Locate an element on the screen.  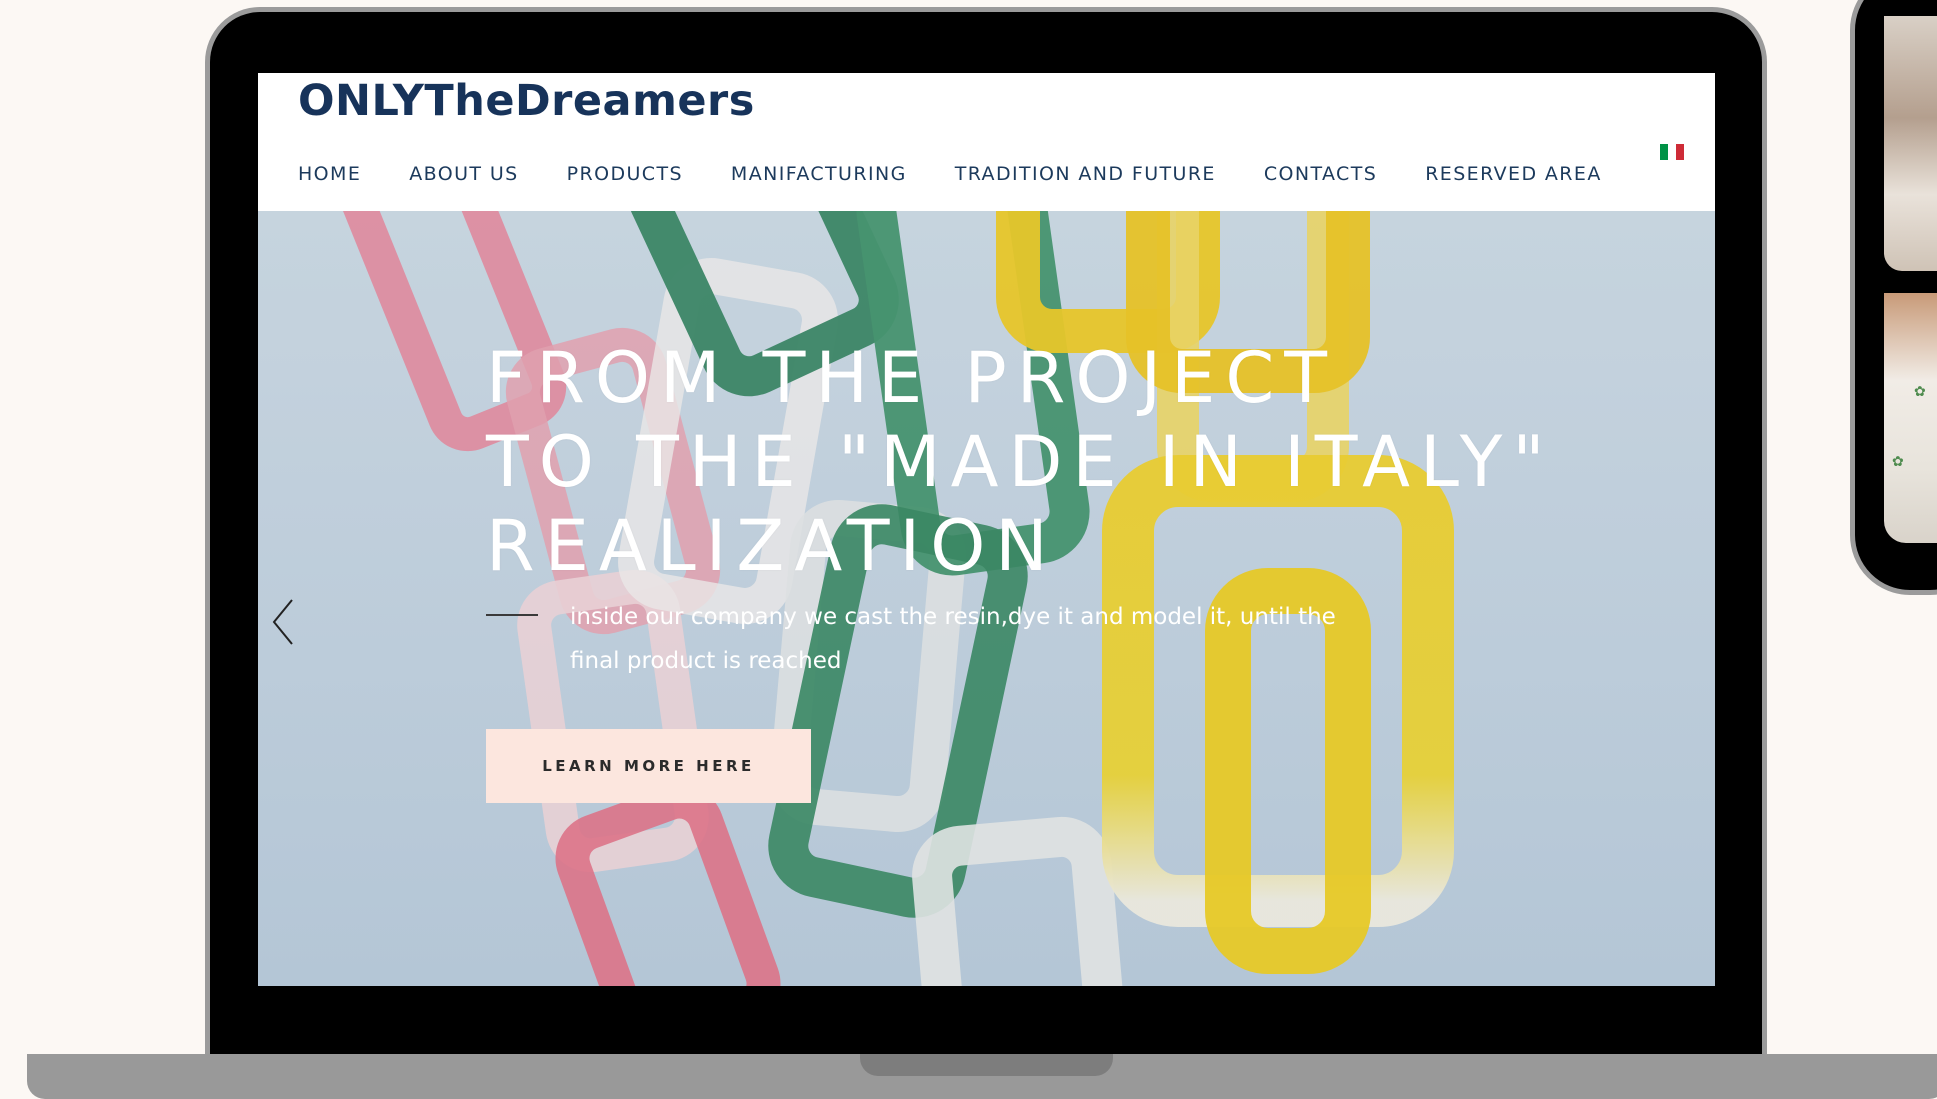
side-device-image-top is located at coordinates (1910, 143).